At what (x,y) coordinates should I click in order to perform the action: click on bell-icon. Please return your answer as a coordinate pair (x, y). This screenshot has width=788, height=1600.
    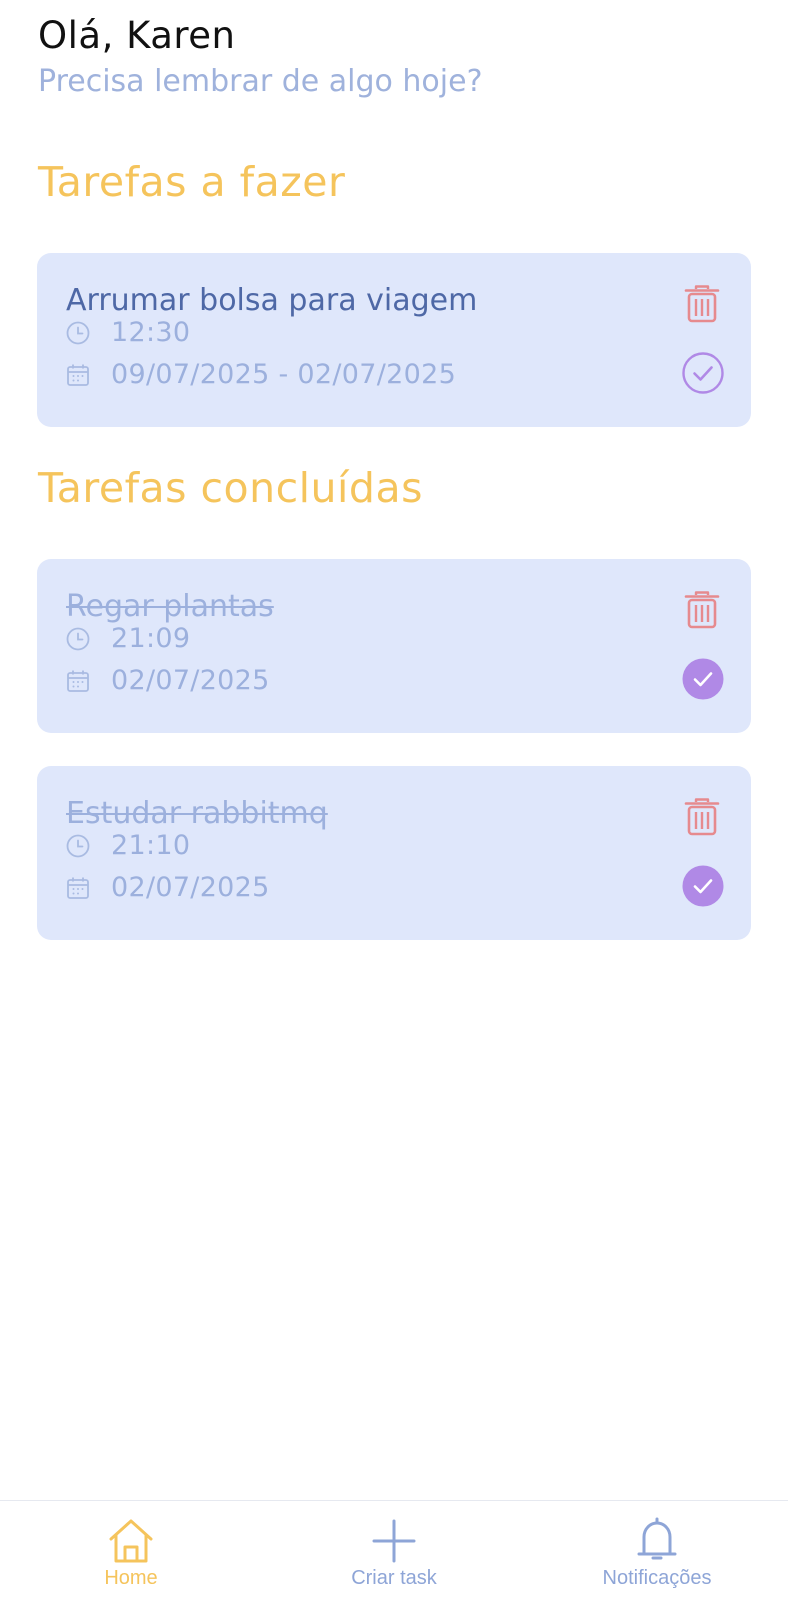
    Looking at the image, I should click on (657, 1538).